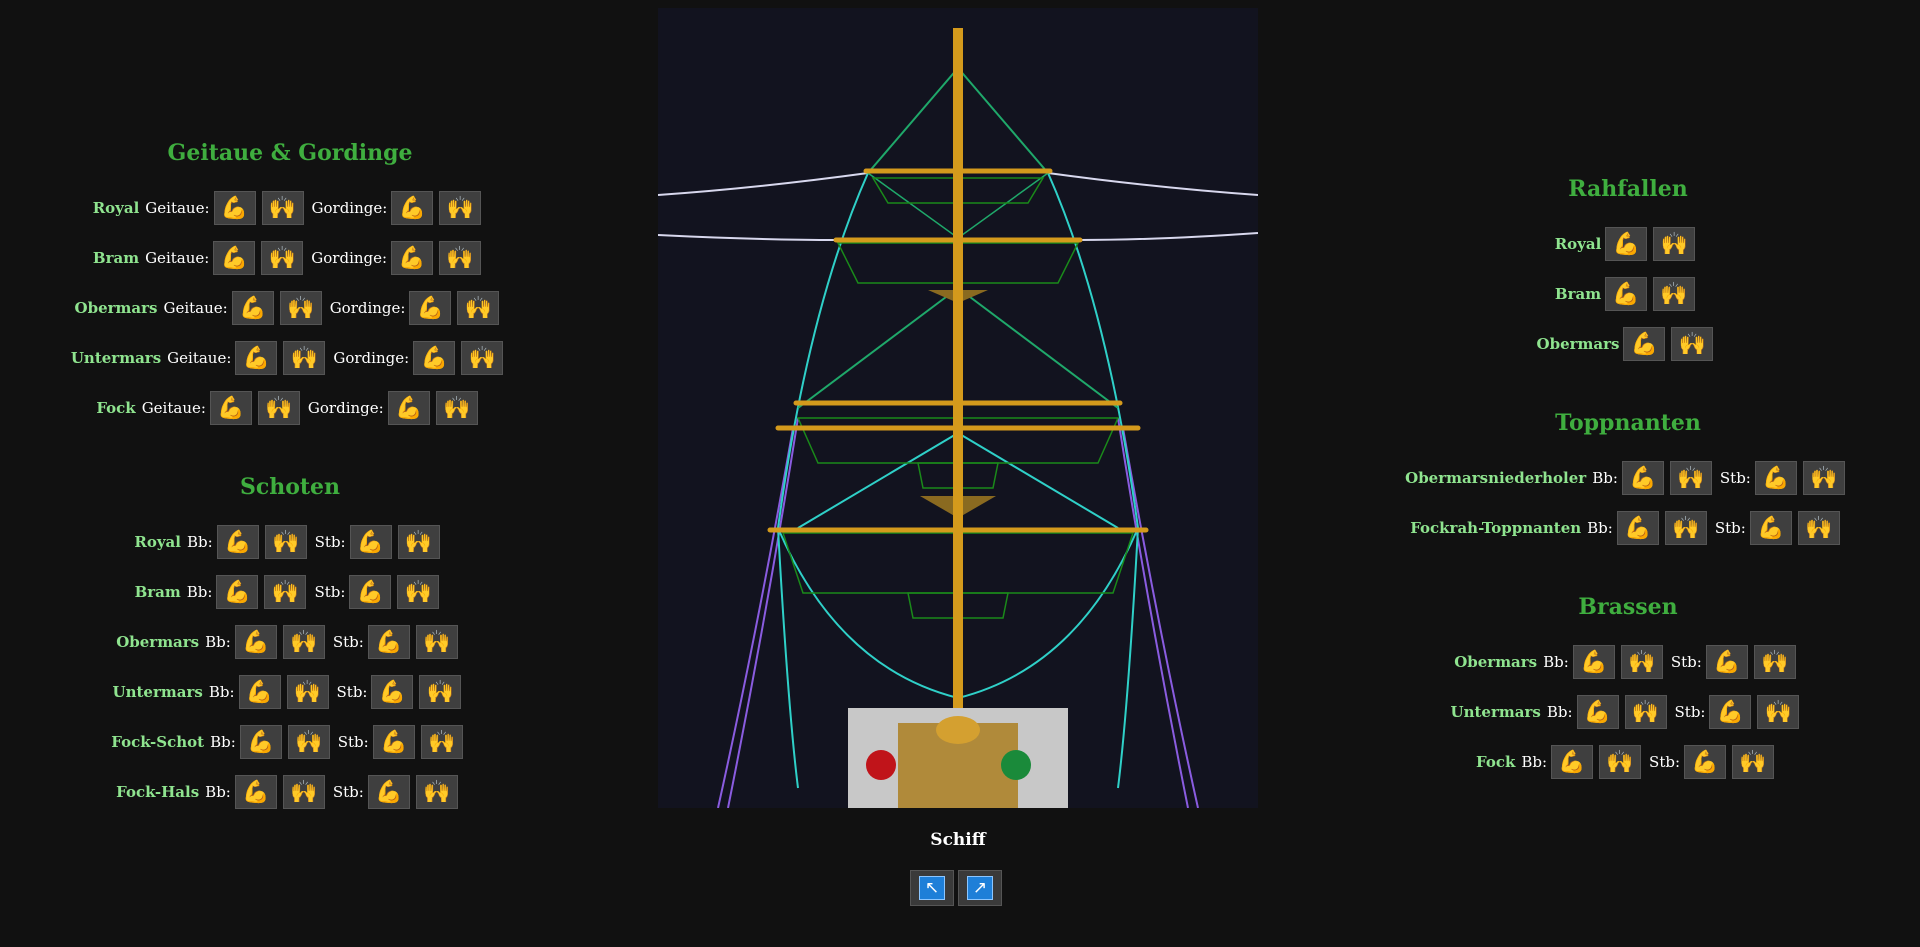 The image size is (1920, 947). What do you see at coordinates (290, 487) in the screenshot?
I see `section-title-schoten: Schoten` at bounding box center [290, 487].